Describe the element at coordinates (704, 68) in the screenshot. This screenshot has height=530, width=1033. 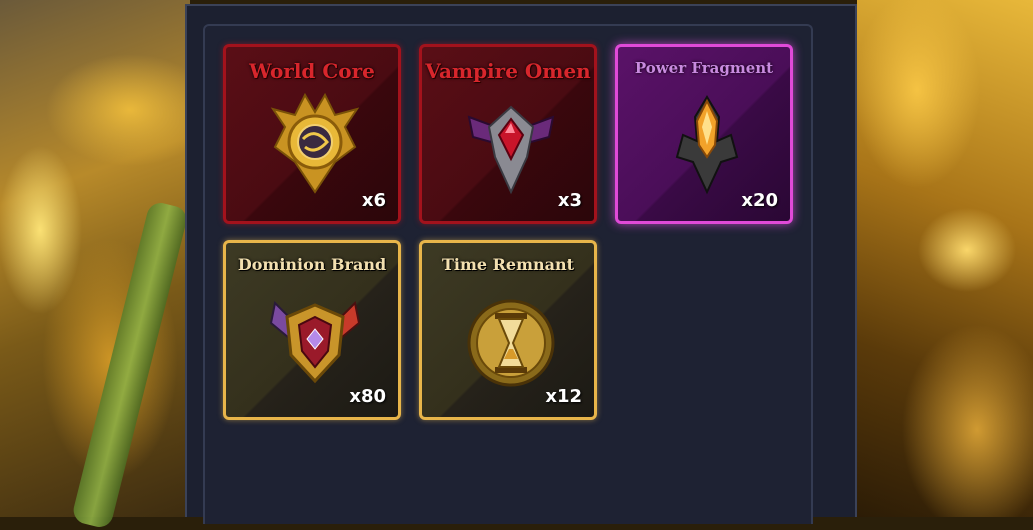
I see `item-name: Power Fragment` at that location.